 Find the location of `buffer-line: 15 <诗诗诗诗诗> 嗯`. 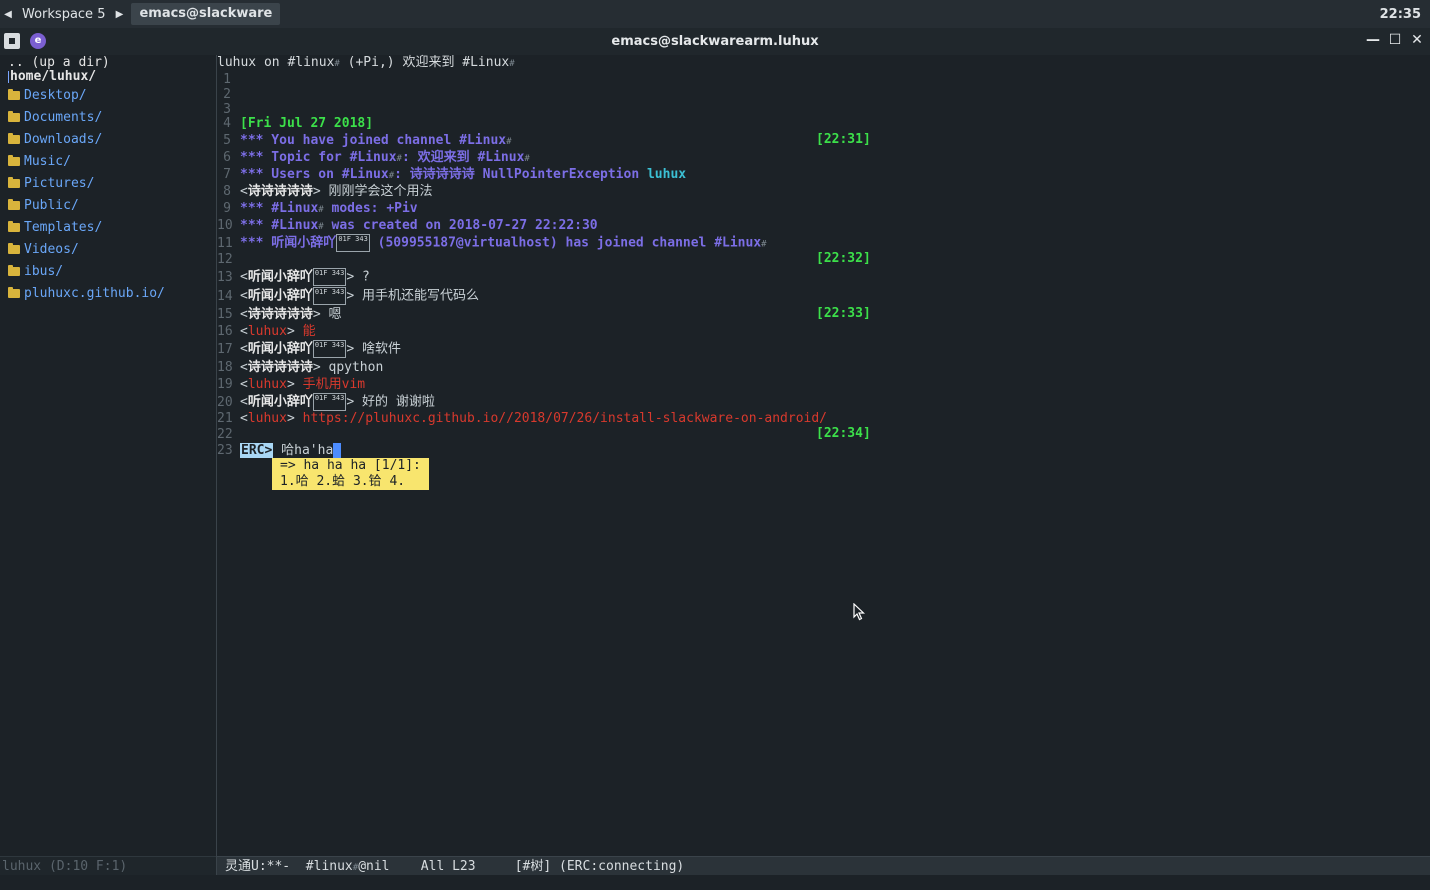

buffer-line: 15 <诗诗诗诗诗> 嗯 is located at coordinates (279, 314).